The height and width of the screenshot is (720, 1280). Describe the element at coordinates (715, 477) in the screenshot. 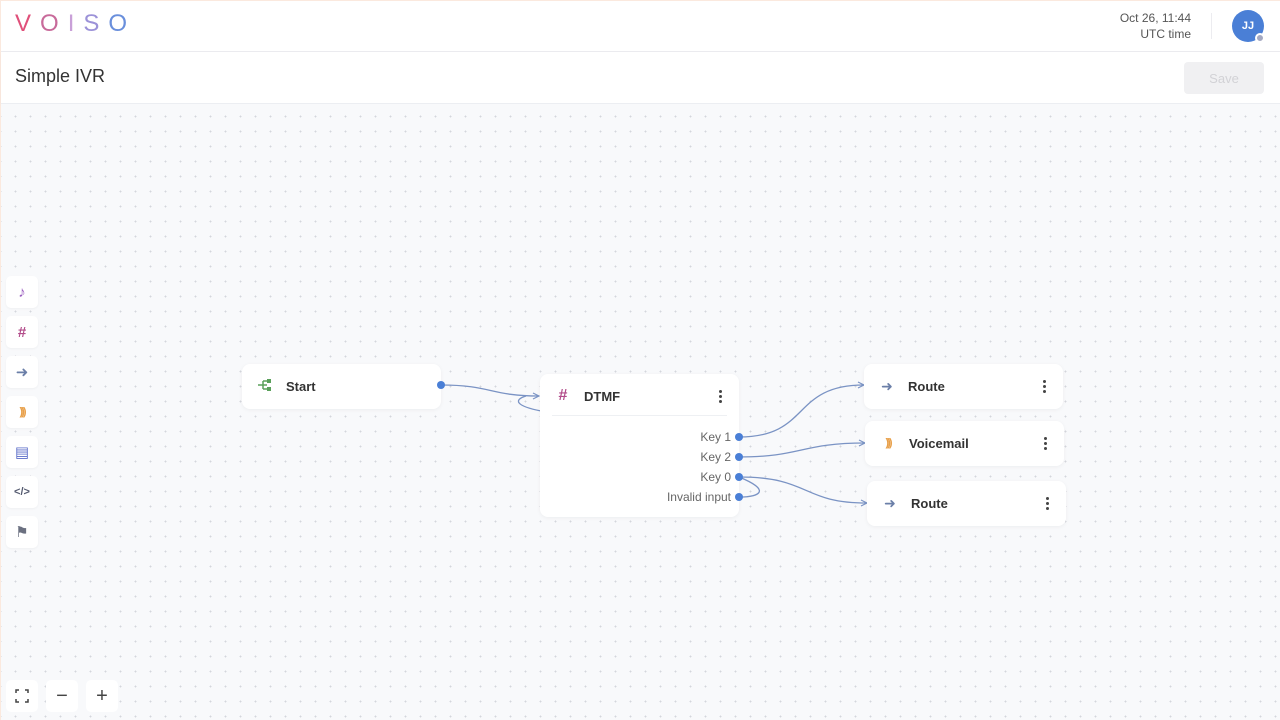

I see `key-label: Key 0` at that location.